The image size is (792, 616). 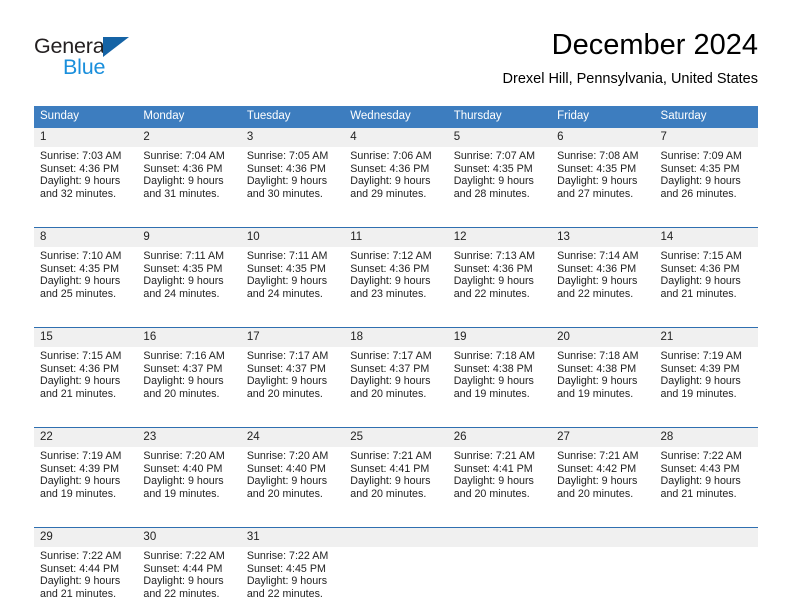 What do you see at coordinates (603, 237) in the screenshot?
I see `day-number: 13` at bounding box center [603, 237].